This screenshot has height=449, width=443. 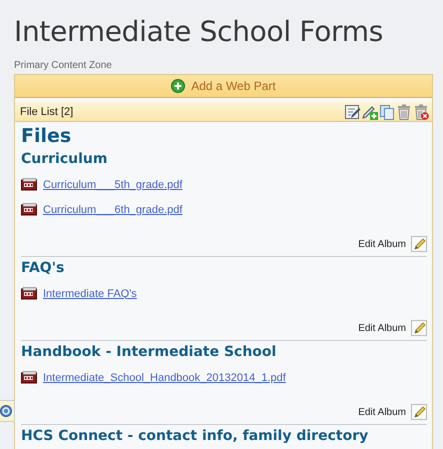 I want to click on help-tab, so click(x=7, y=411).